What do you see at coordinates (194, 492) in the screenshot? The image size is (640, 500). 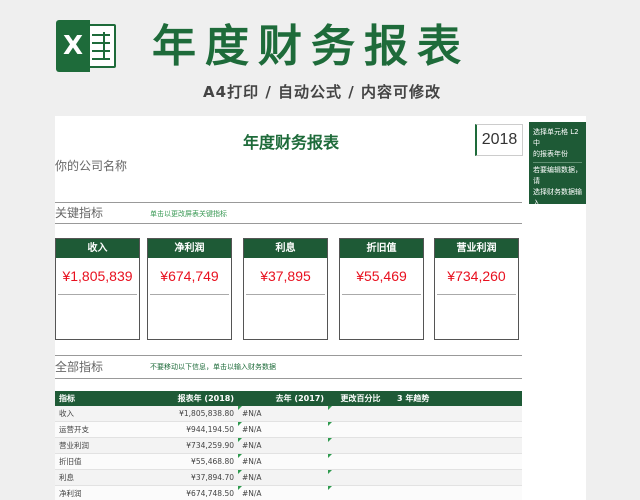 I see `report-year-value: ¥674,748.50` at bounding box center [194, 492].